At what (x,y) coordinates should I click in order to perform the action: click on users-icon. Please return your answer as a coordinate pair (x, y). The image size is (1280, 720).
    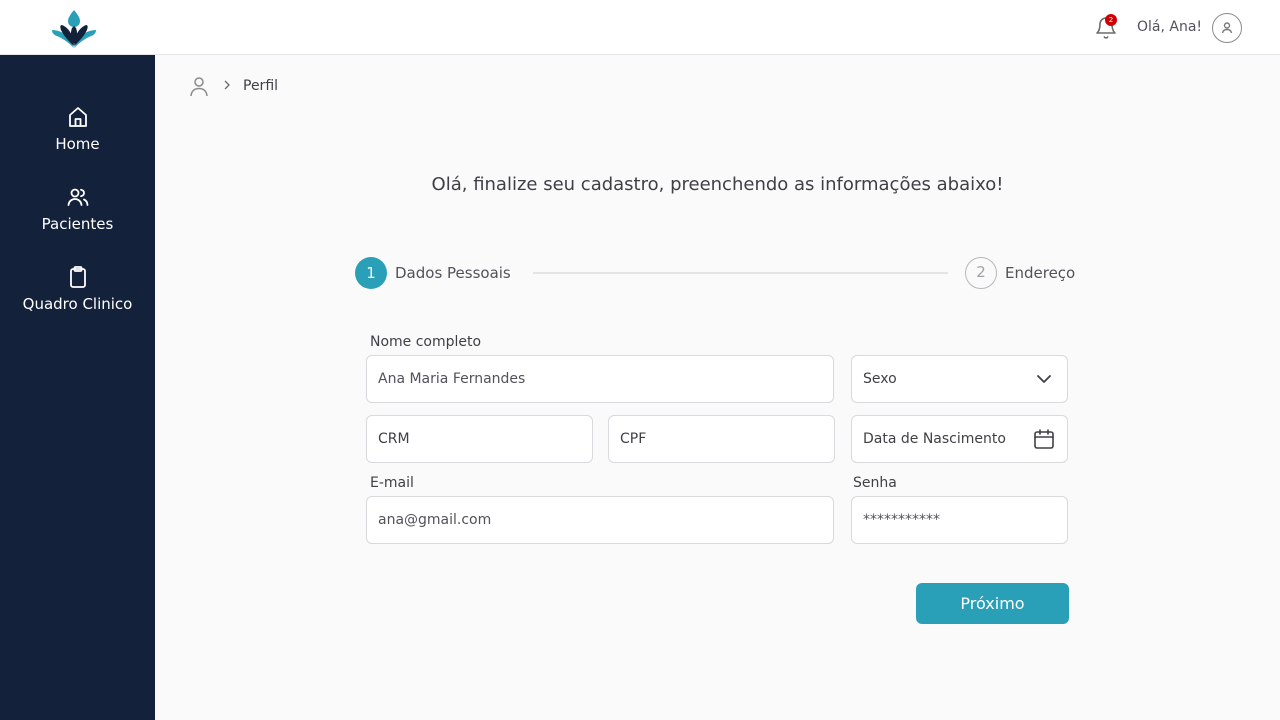
    Looking at the image, I should click on (78, 197).